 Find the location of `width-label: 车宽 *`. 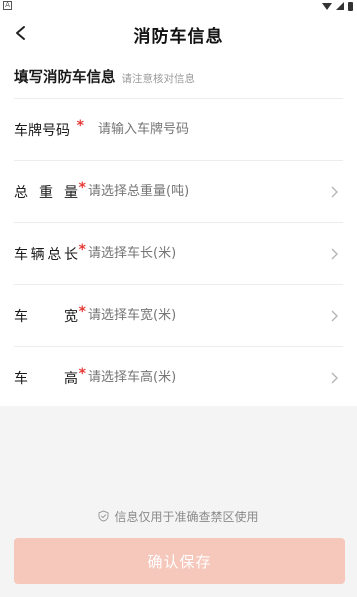

width-label: 车宽 * is located at coordinates (50, 314).